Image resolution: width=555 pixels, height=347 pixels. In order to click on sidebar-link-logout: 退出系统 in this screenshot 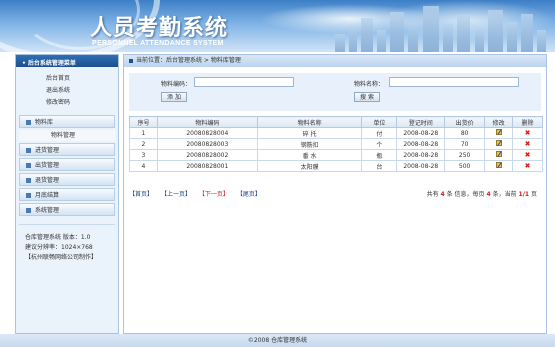, I will do `click(67, 91)`.